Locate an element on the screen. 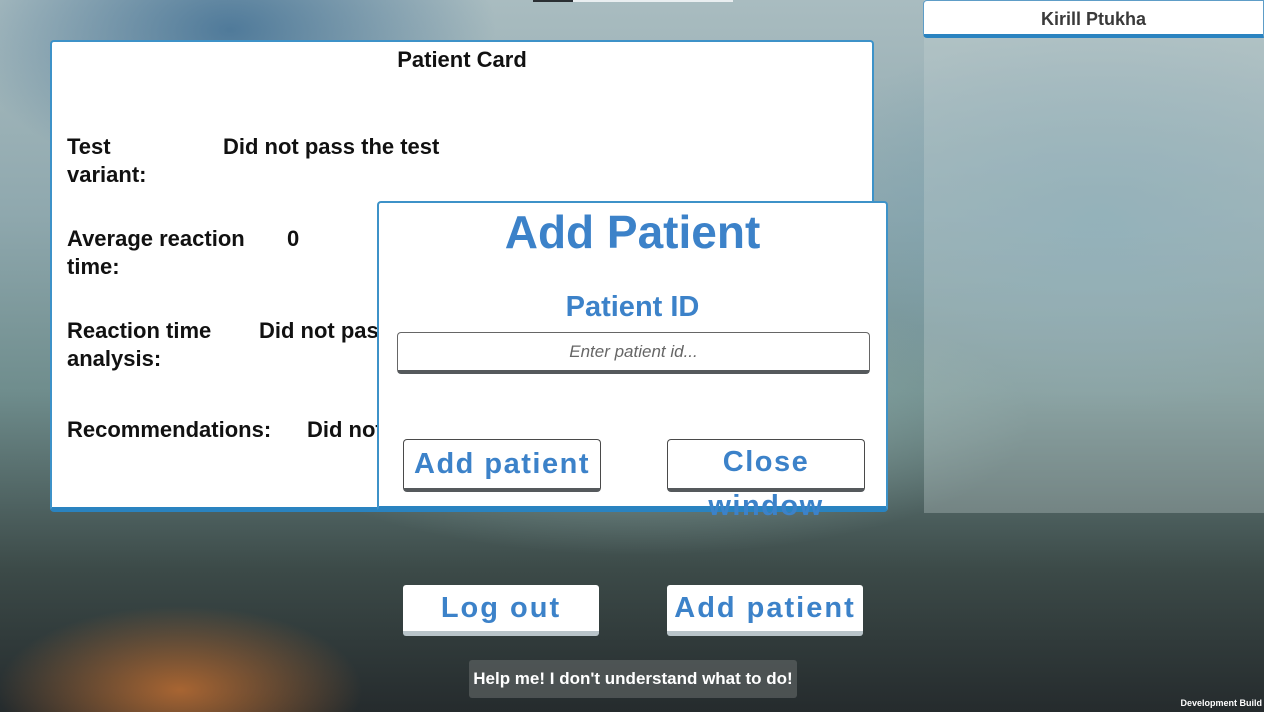  top-edge-strip is located at coordinates (633, 1).